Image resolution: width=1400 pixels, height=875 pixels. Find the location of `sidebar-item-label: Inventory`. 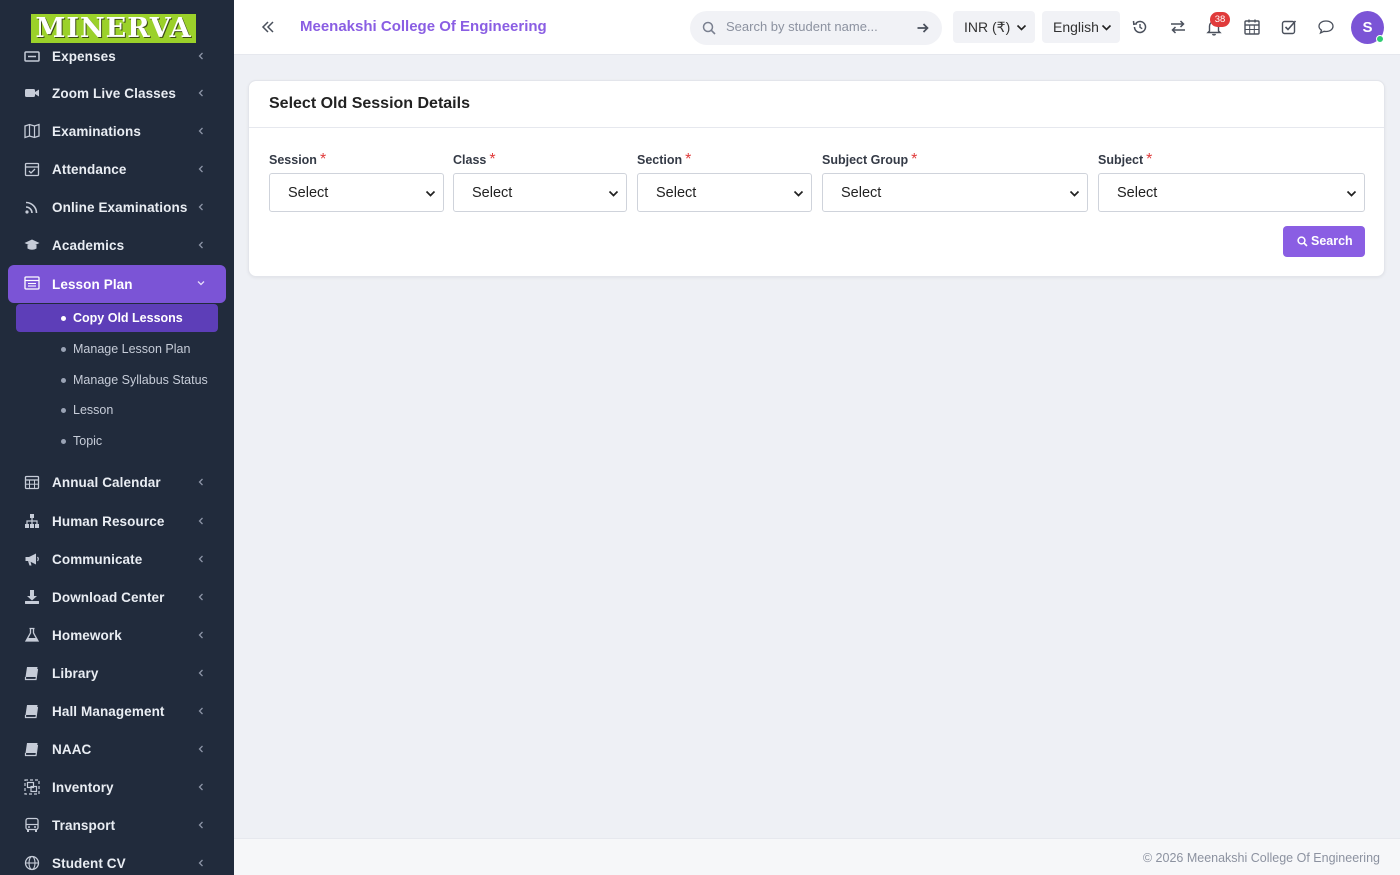

sidebar-item-label: Inventory is located at coordinates (83, 787).